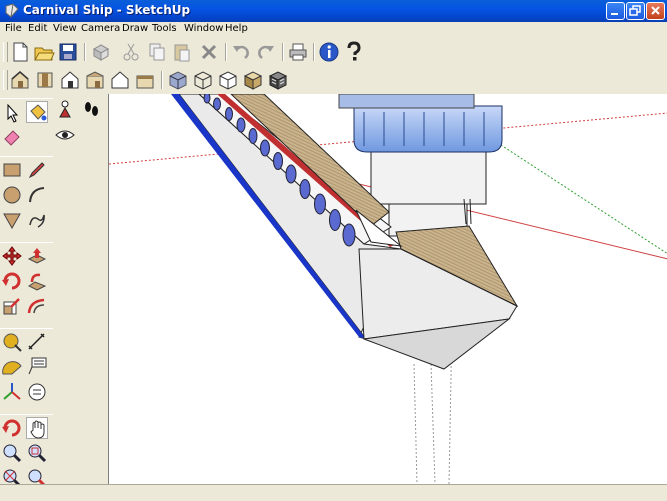 The height and width of the screenshot is (501, 667). Describe the element at coordinates (12, 113) in the screenshot. I see `select-tool-button` at that location.